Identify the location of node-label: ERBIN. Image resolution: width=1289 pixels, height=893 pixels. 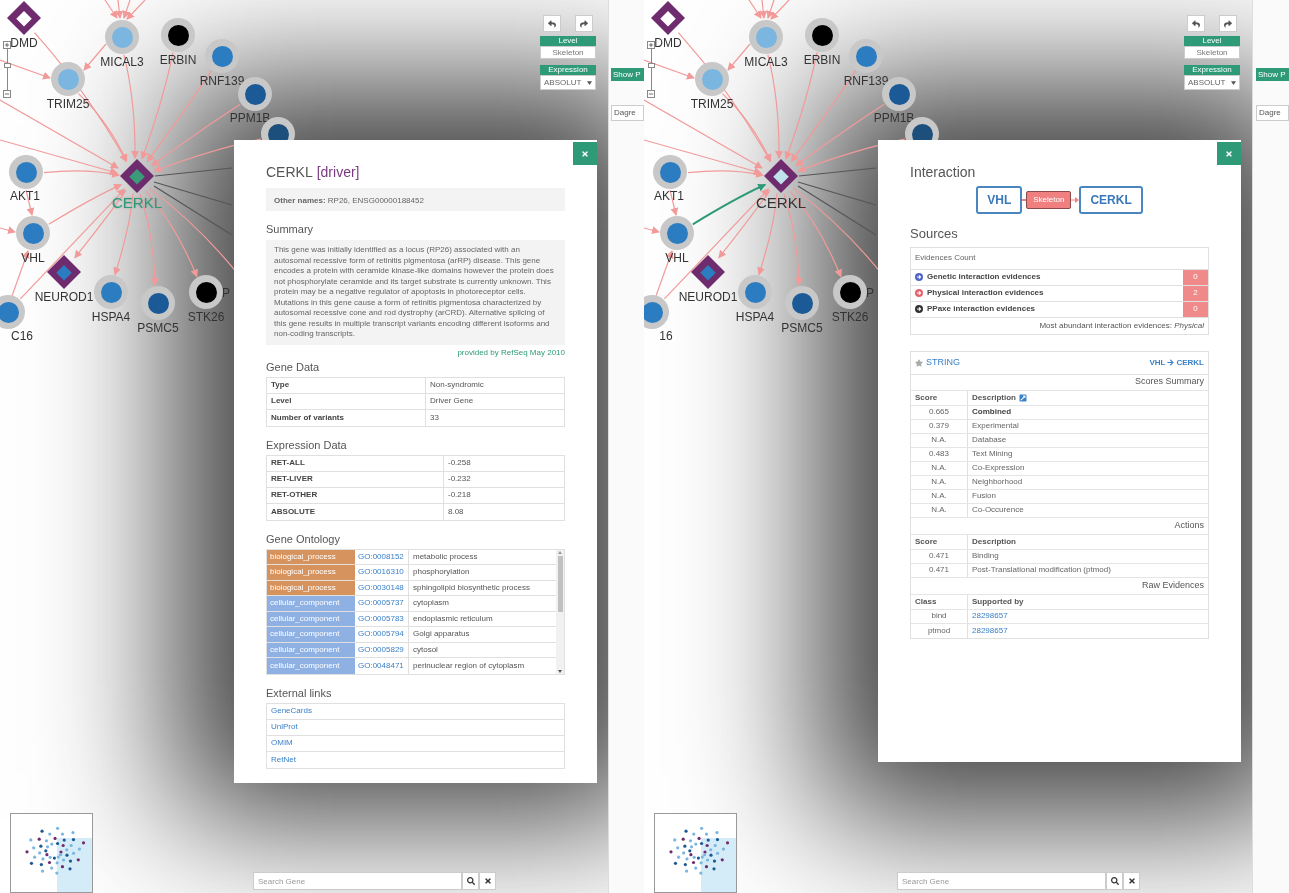
(178, 60).